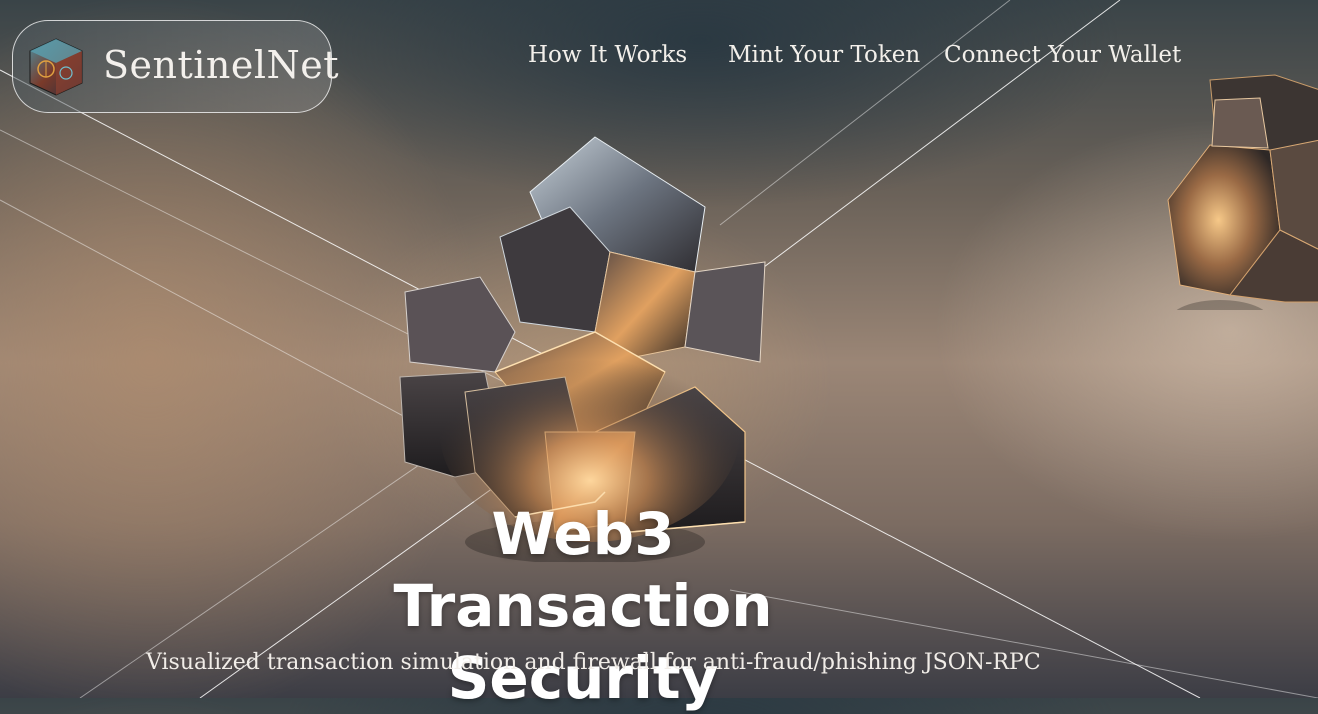  What do you see at coordinates (583, 570) in the screenshot?
I see `hero-title-line1: Web3 Transaction` at bounding box center [583, 570].